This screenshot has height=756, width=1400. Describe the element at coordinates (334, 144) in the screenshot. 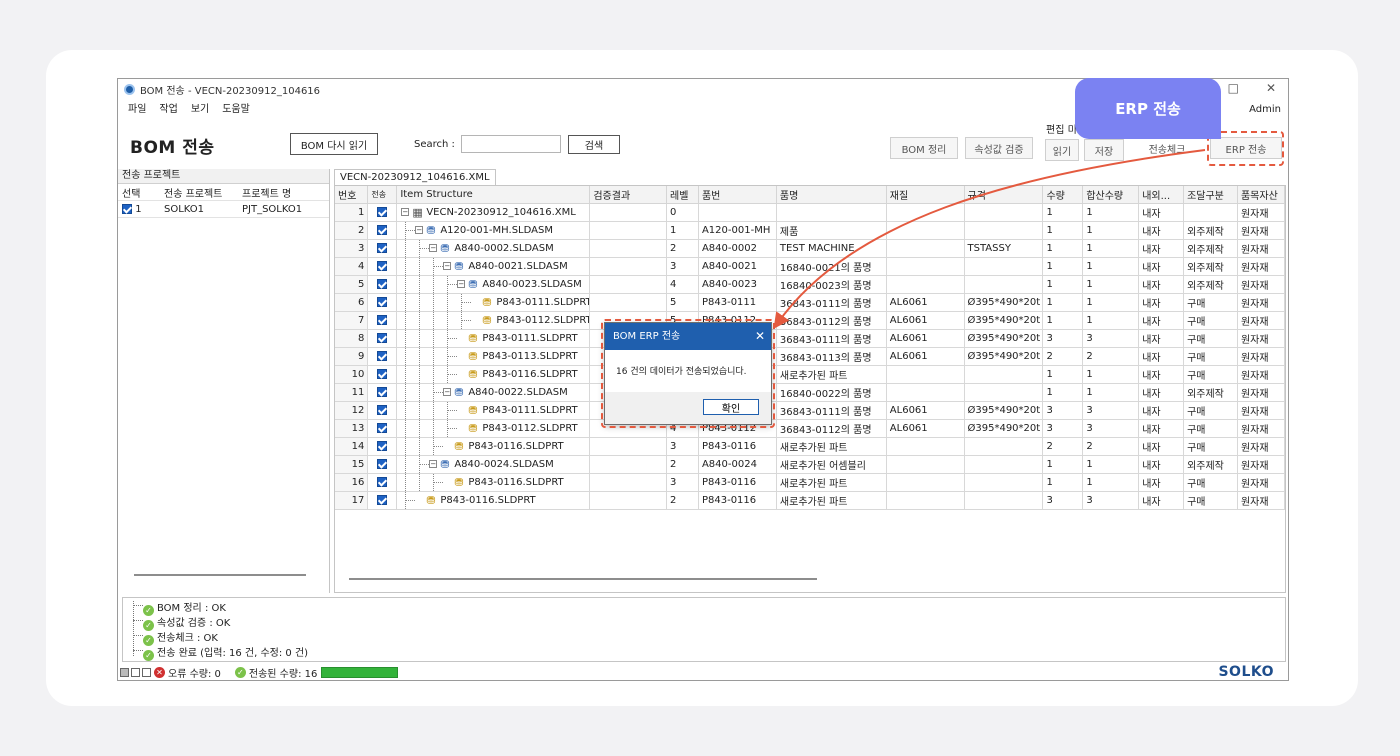

I see `reload-bom-button: BOM 다시 읽기` at that location.